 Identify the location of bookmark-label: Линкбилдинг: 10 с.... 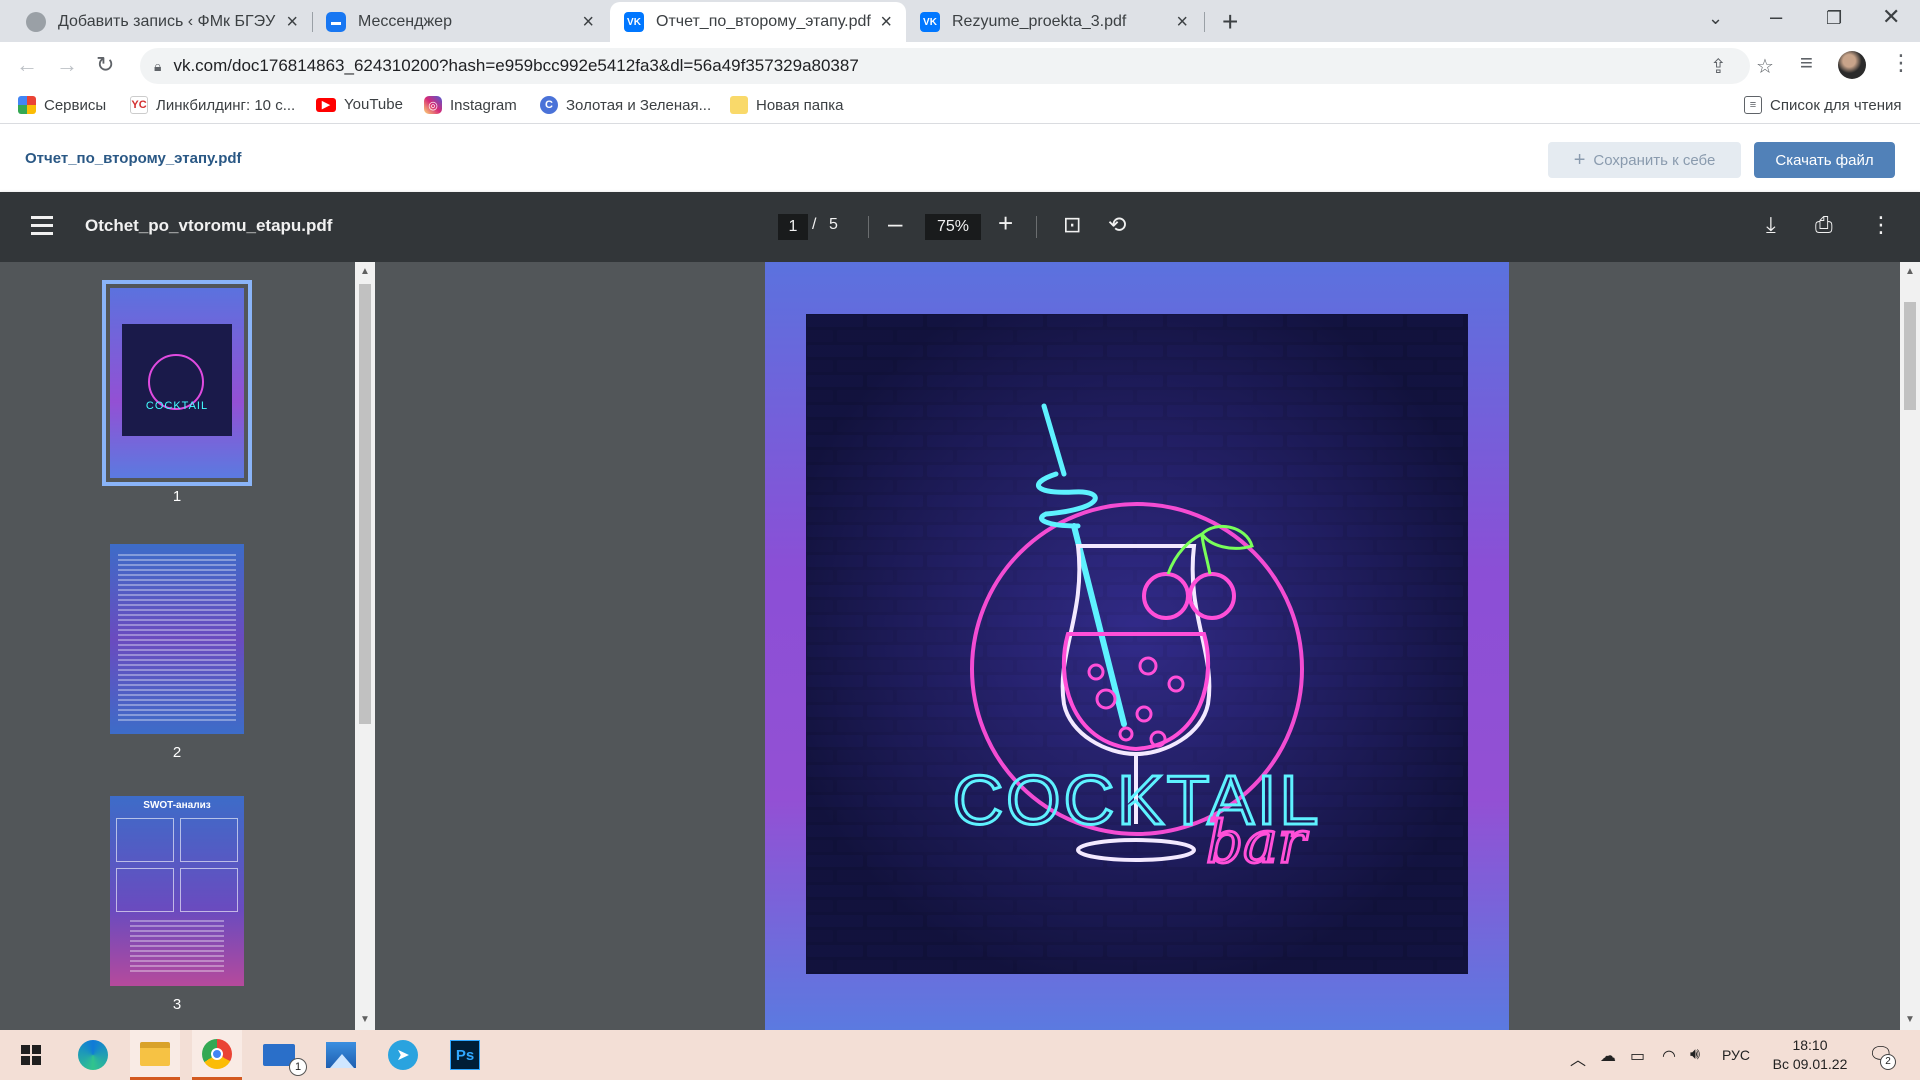
(226, 105).